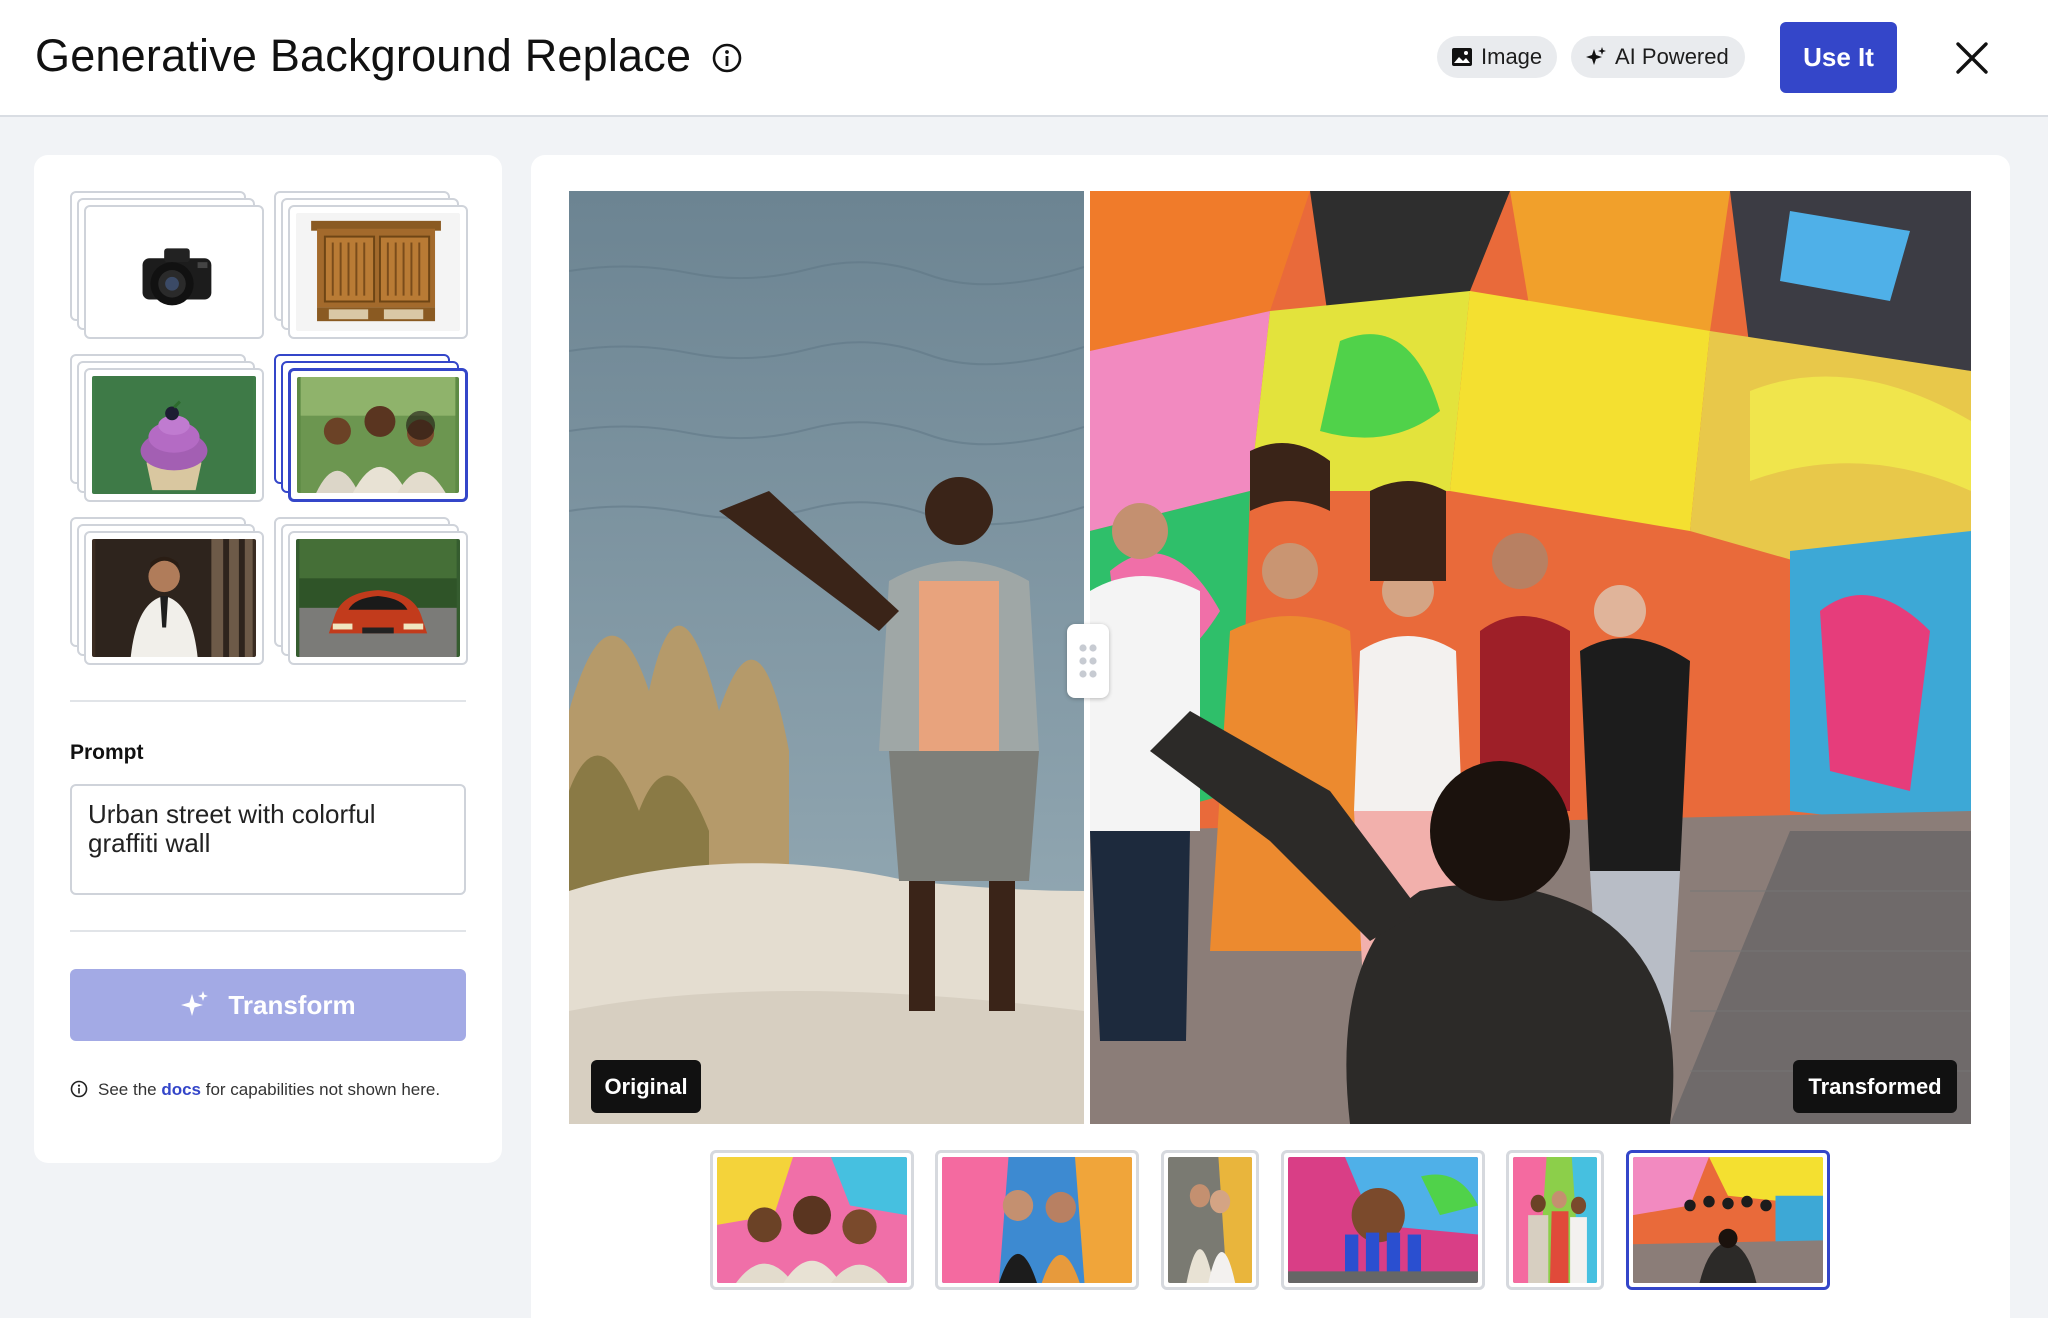 Image resolution: width=2048 pixels, height=1318 pixels. What do you see at coordinates (1672, 56) in the screenshot?
I see `ai-powered-label: AI Powered` at bounding box center [1672, 56].